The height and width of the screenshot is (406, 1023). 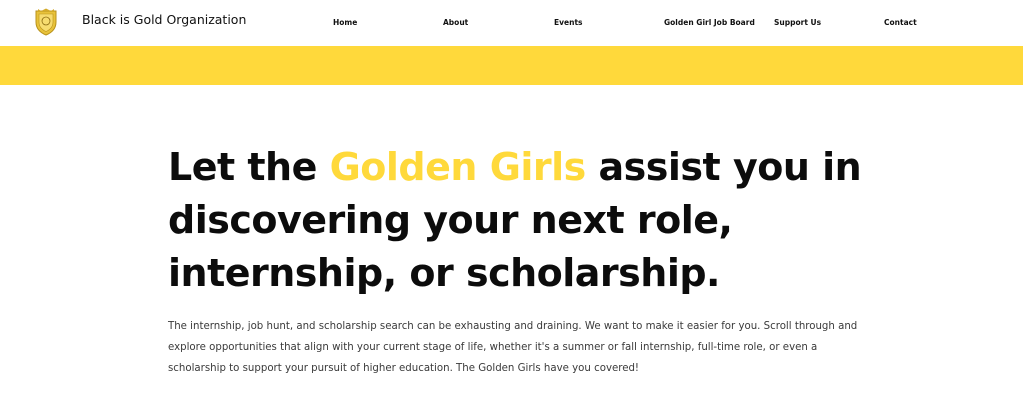 What do you see at coordinates (345, 22) in the screenshot?
I see `nav-item-home: Home` at bounding box center [345, 22].